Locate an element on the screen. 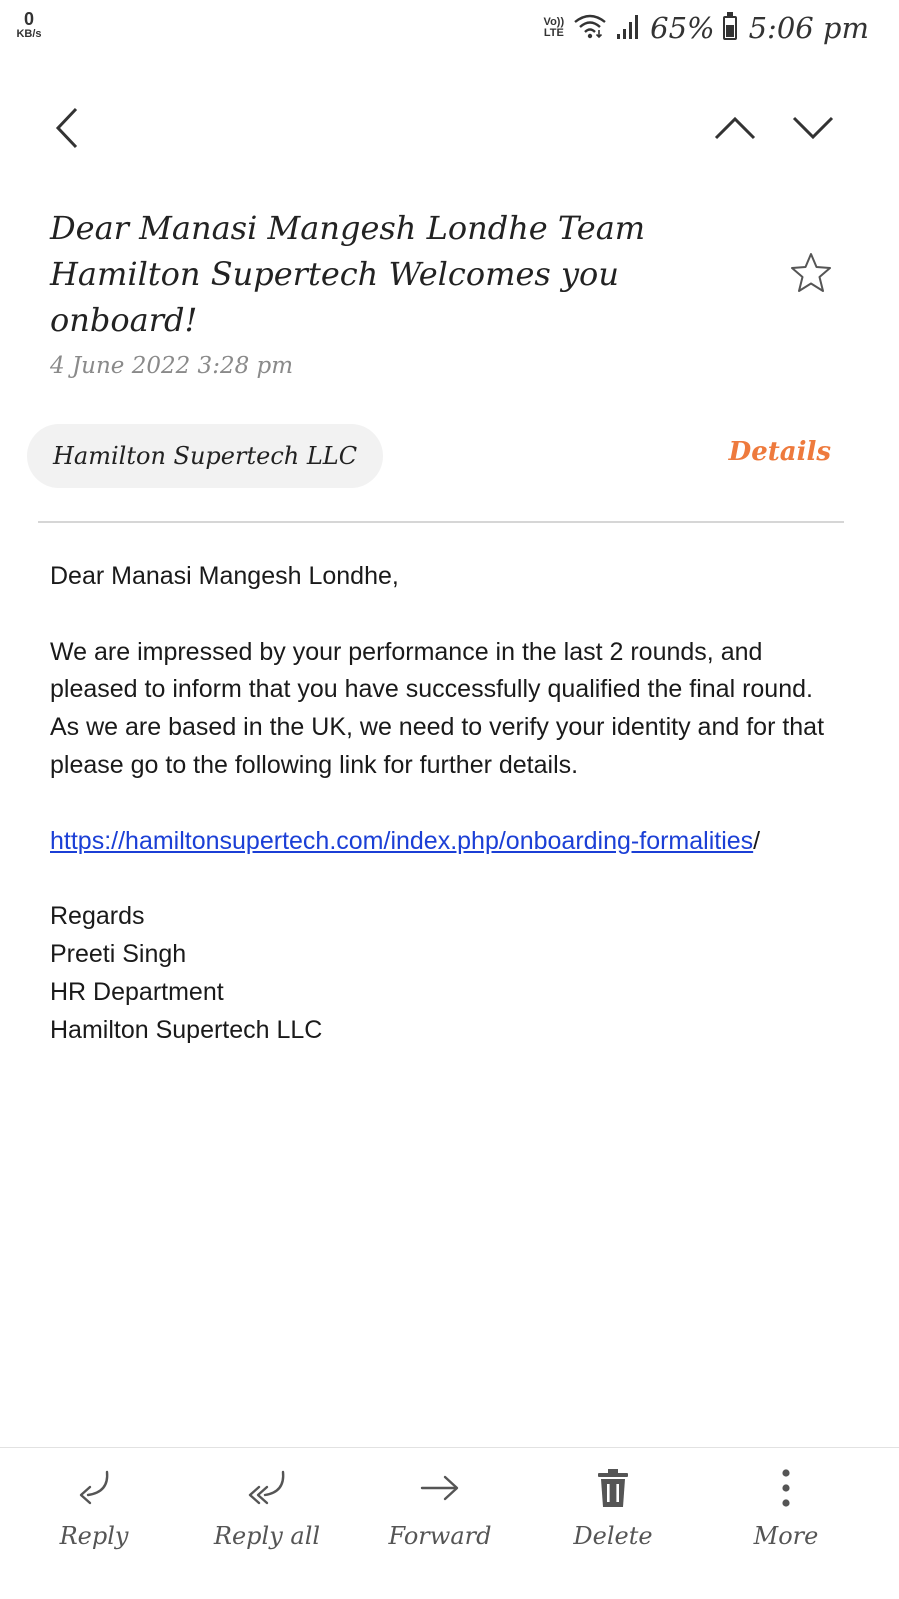 The width and height of the screenshot is (899, 1599). more-vertical-icon is located at coordinates (786, 1490).